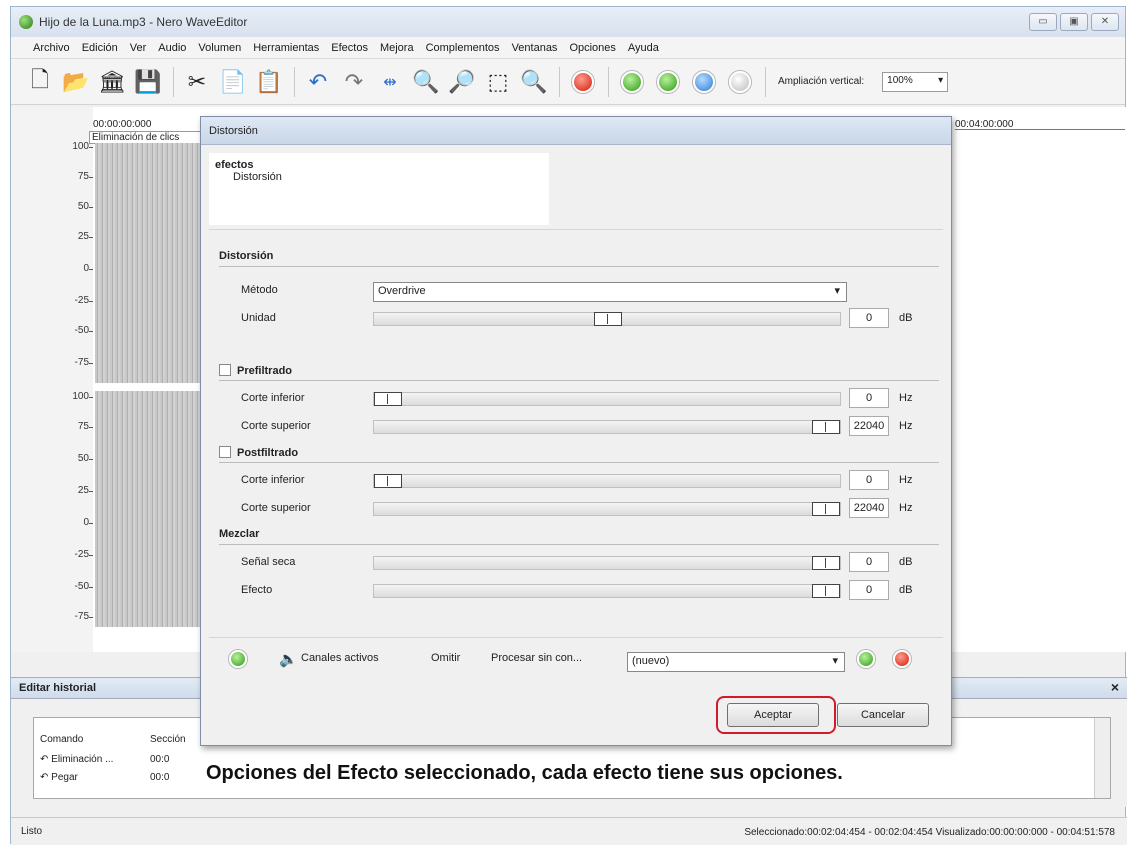 This screenshot has height=847, width=1136. I want to click on unidad-unit: dB, so click(906, 318).